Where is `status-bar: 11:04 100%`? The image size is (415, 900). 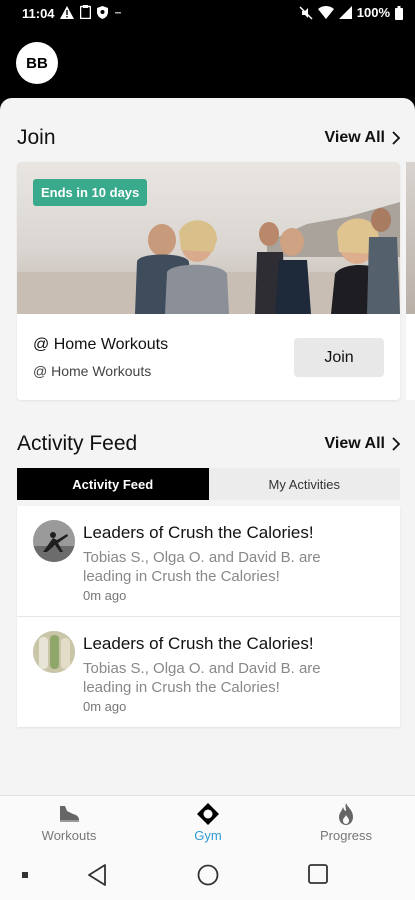 status-bar: 11:04 100% is located at coordinates (207, 14).